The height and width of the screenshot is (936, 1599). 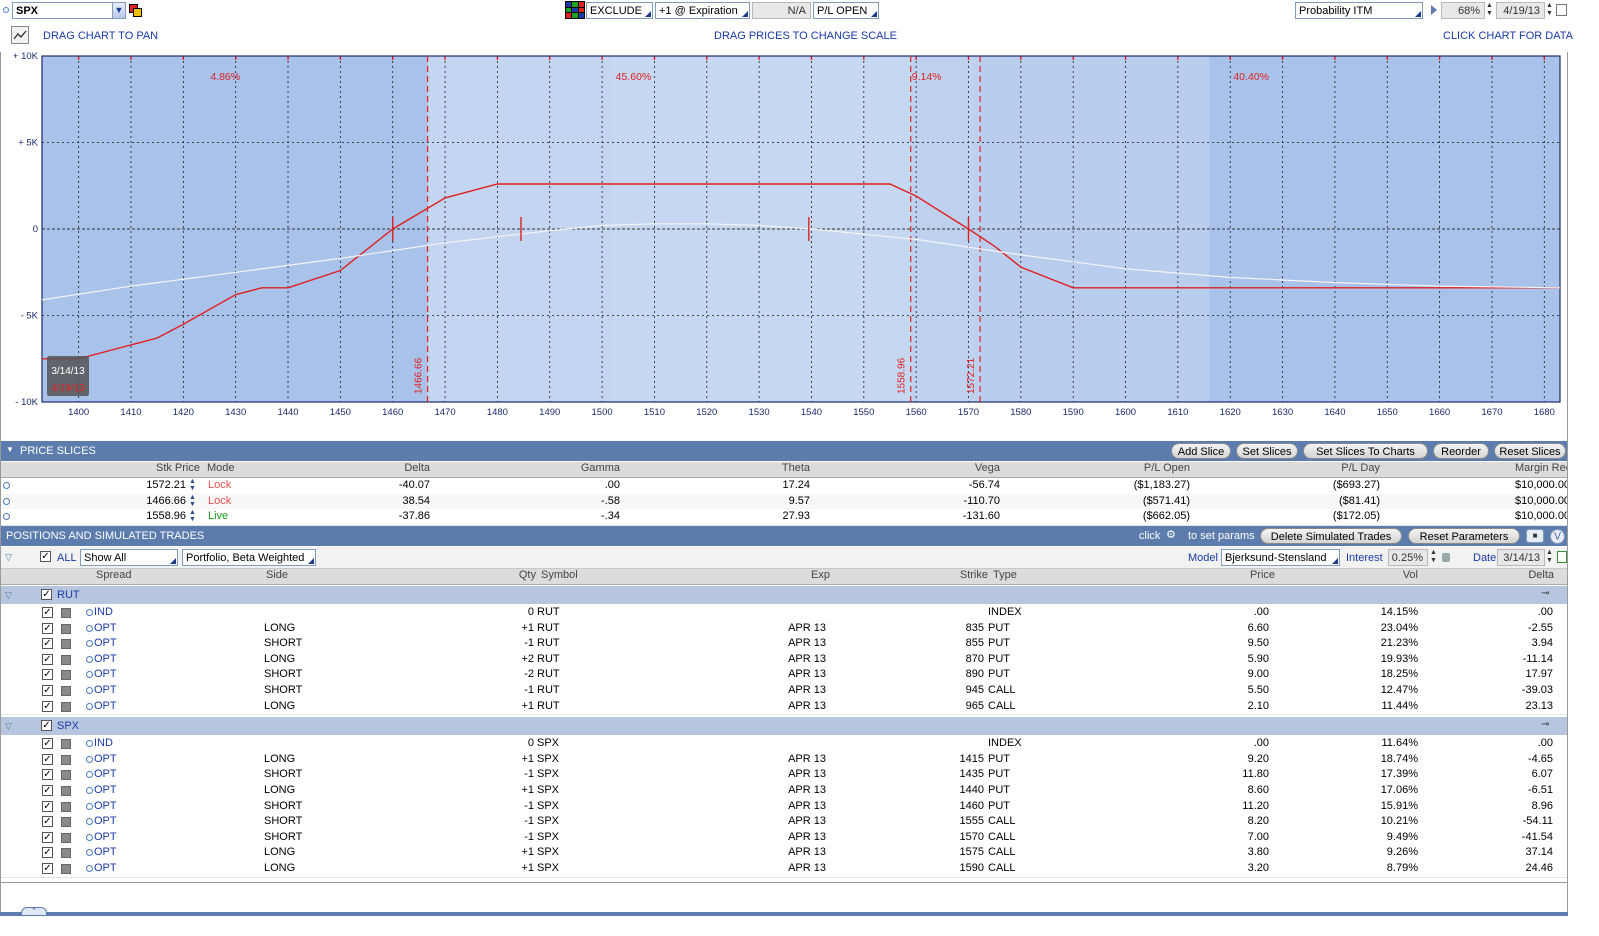 What do you see at coordinates (8, 557) in the screenshot?
I see `collapse-all-icon: ▽` at bounding box center [8, 557].